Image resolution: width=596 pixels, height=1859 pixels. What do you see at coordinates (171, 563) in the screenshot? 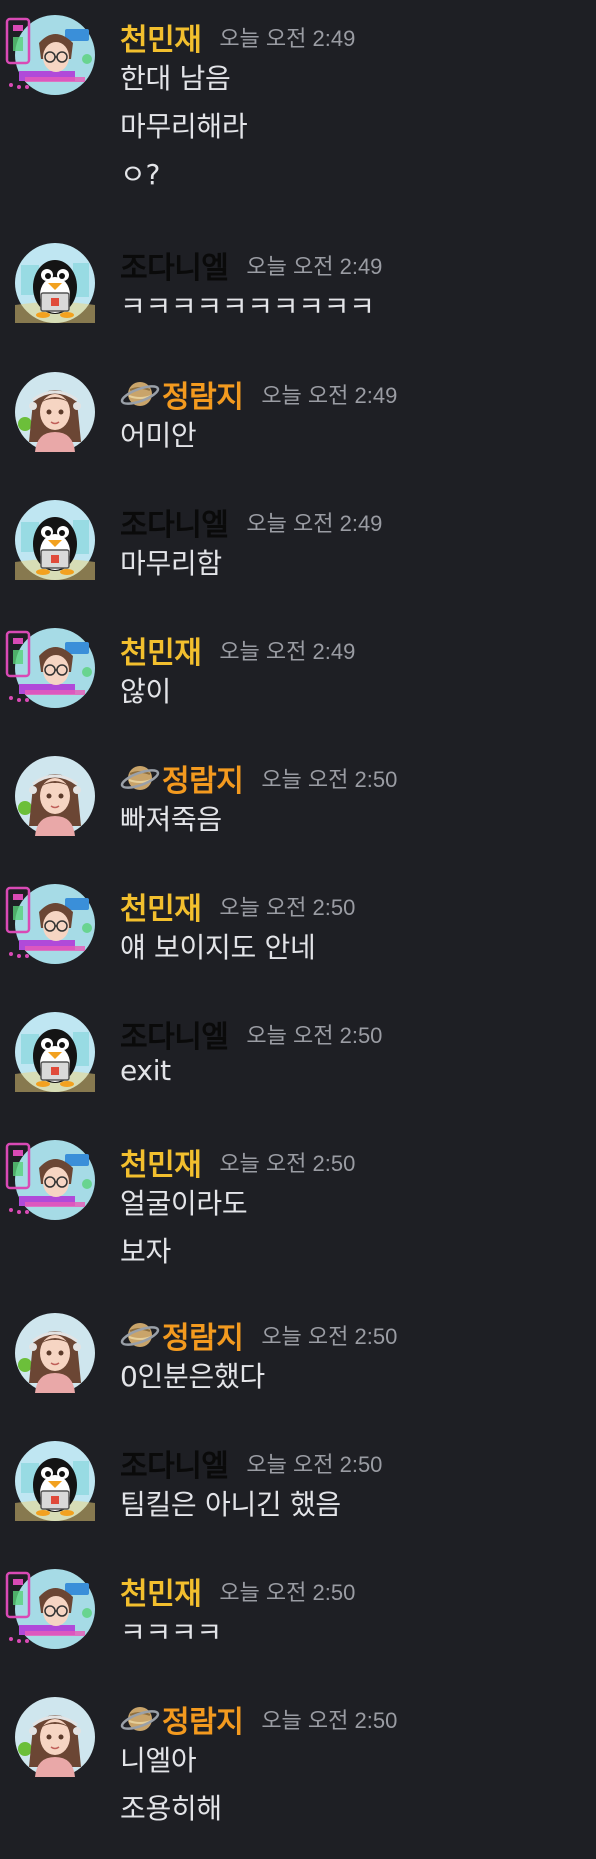
I see `message-text: 마무리함` at bounding box center [171, 563].